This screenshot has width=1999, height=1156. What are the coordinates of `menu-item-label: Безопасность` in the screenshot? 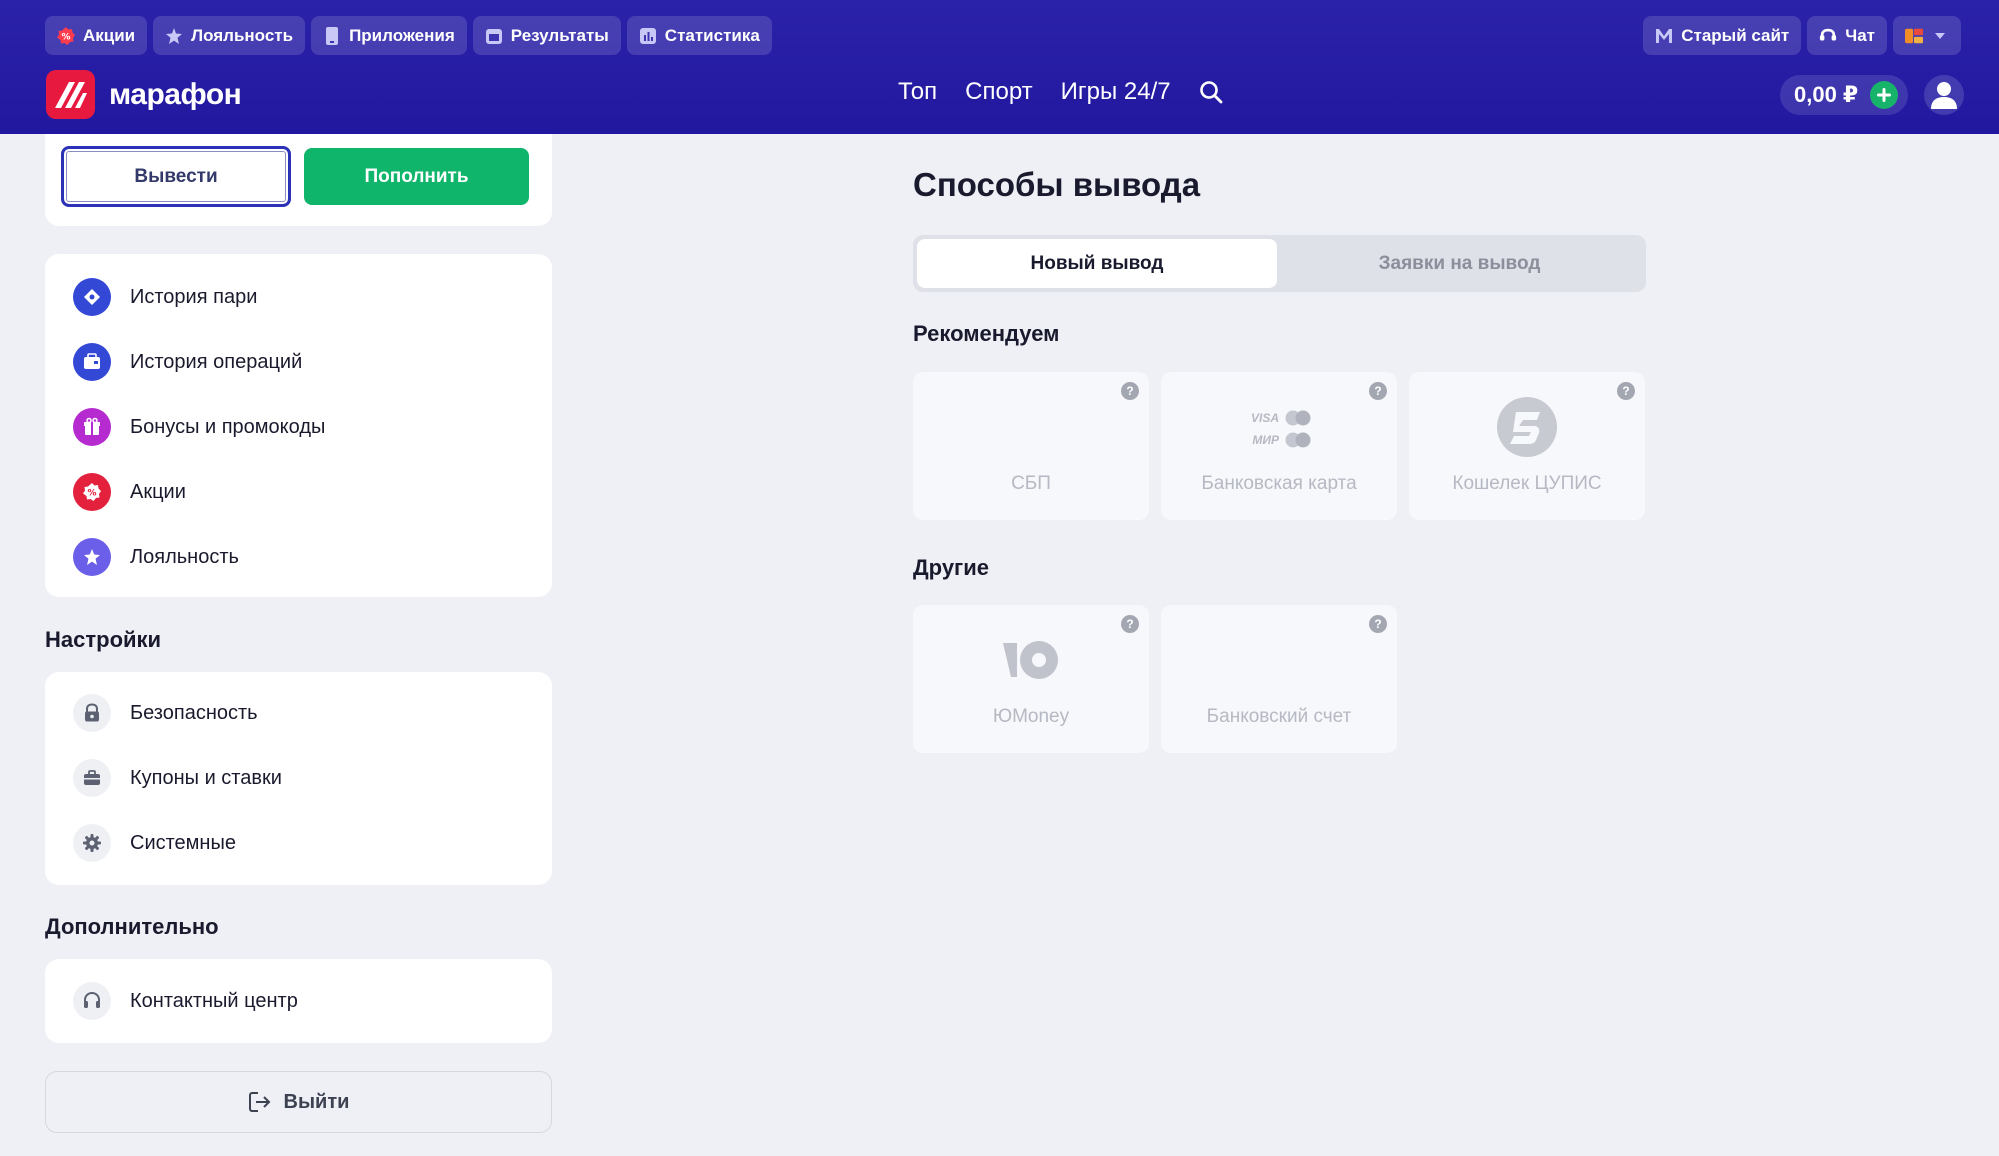 It's located at (194, 712).